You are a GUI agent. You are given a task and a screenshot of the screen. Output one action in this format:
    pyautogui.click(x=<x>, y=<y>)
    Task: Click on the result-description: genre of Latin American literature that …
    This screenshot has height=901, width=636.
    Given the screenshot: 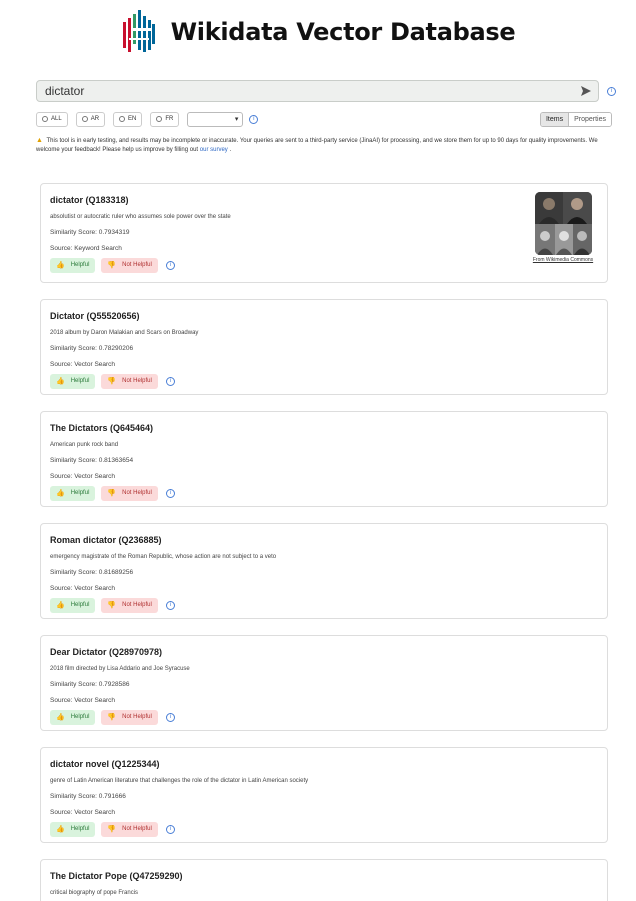 What is the action you would take?
    pyautogui.click(x=179, y=781)
    